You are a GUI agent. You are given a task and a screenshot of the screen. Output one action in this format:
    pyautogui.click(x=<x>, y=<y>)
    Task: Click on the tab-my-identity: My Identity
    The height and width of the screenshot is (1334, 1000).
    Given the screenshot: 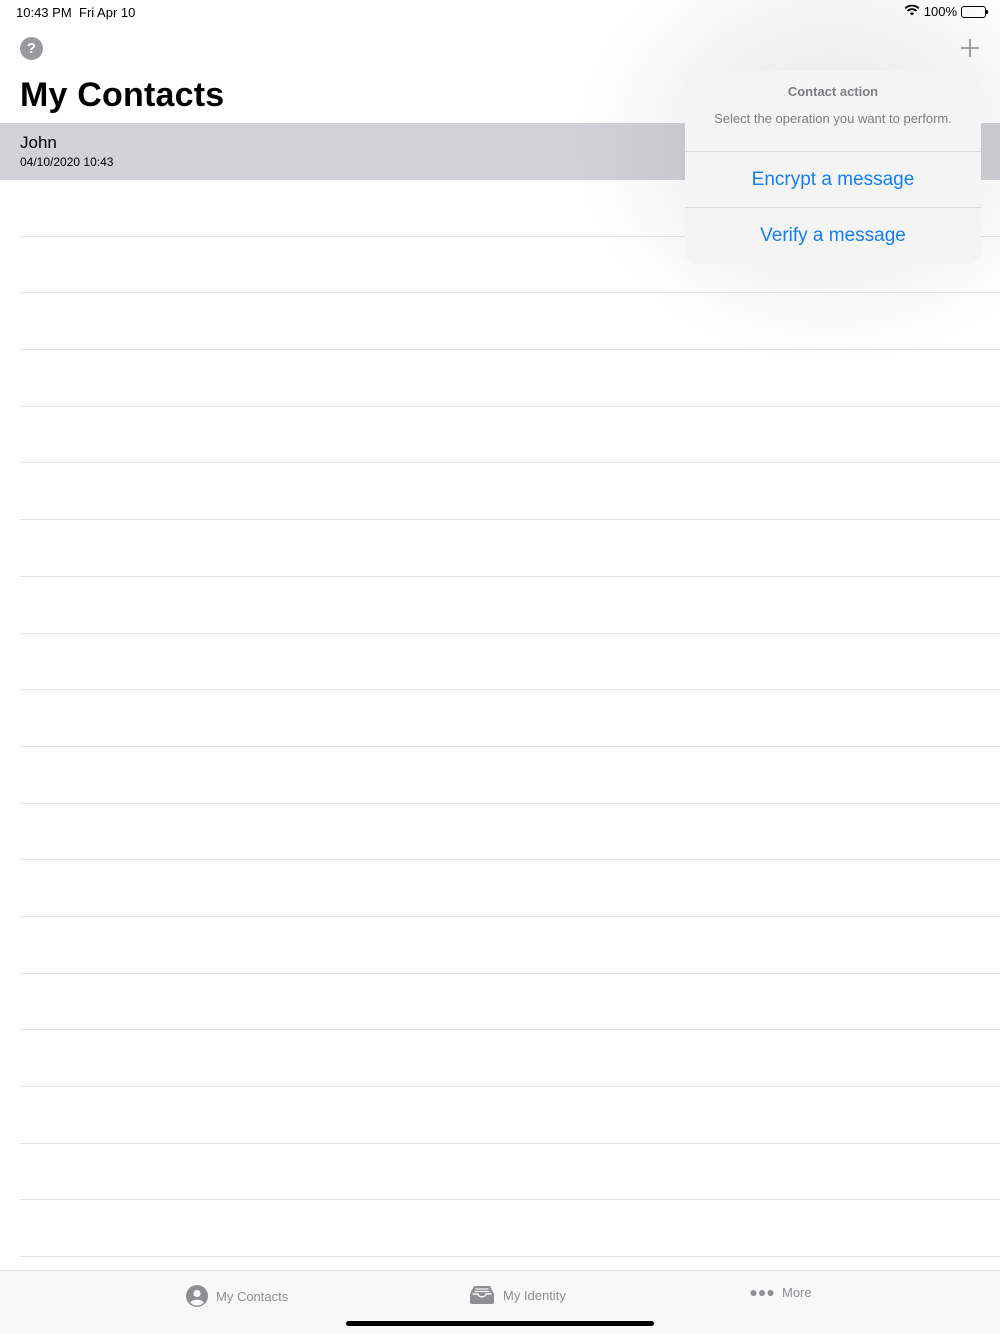 What is the action you would take?
    pyautogui.click(x=517, y=1295)
    